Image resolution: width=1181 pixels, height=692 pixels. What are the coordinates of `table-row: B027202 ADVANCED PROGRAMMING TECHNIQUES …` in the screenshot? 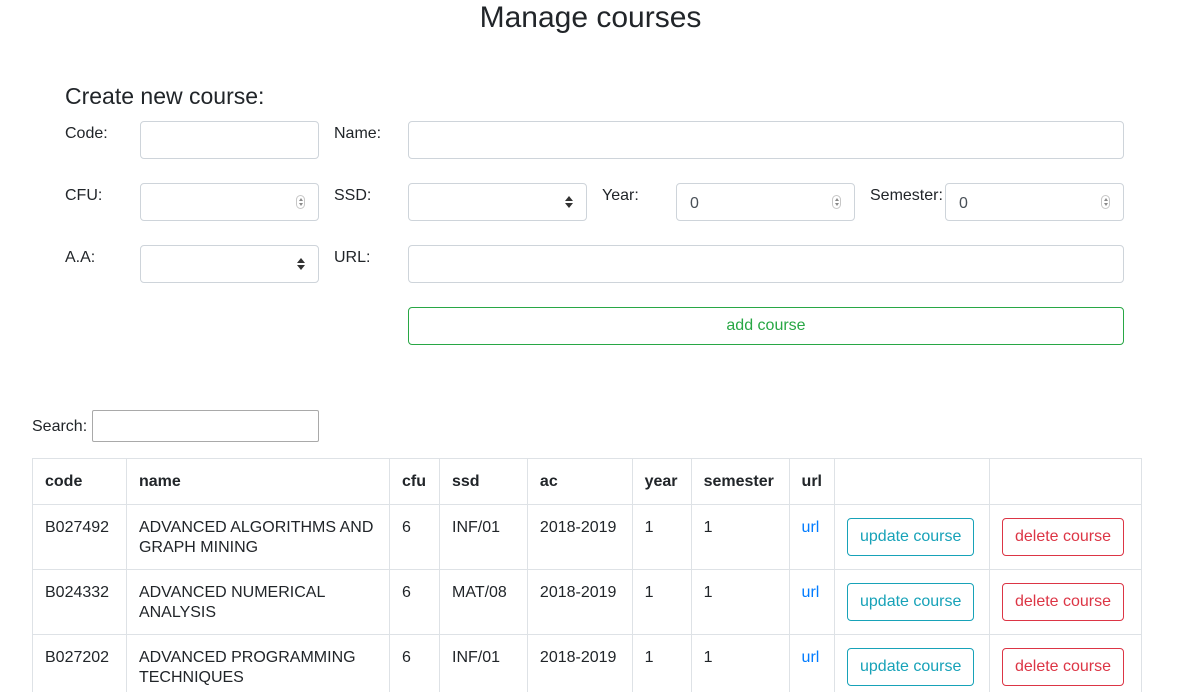 It's located at (587, 663).